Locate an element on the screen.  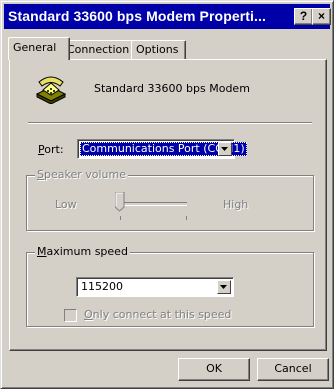
maximum-speed-dropdown: 115200 is located at coordinates (155, 287).